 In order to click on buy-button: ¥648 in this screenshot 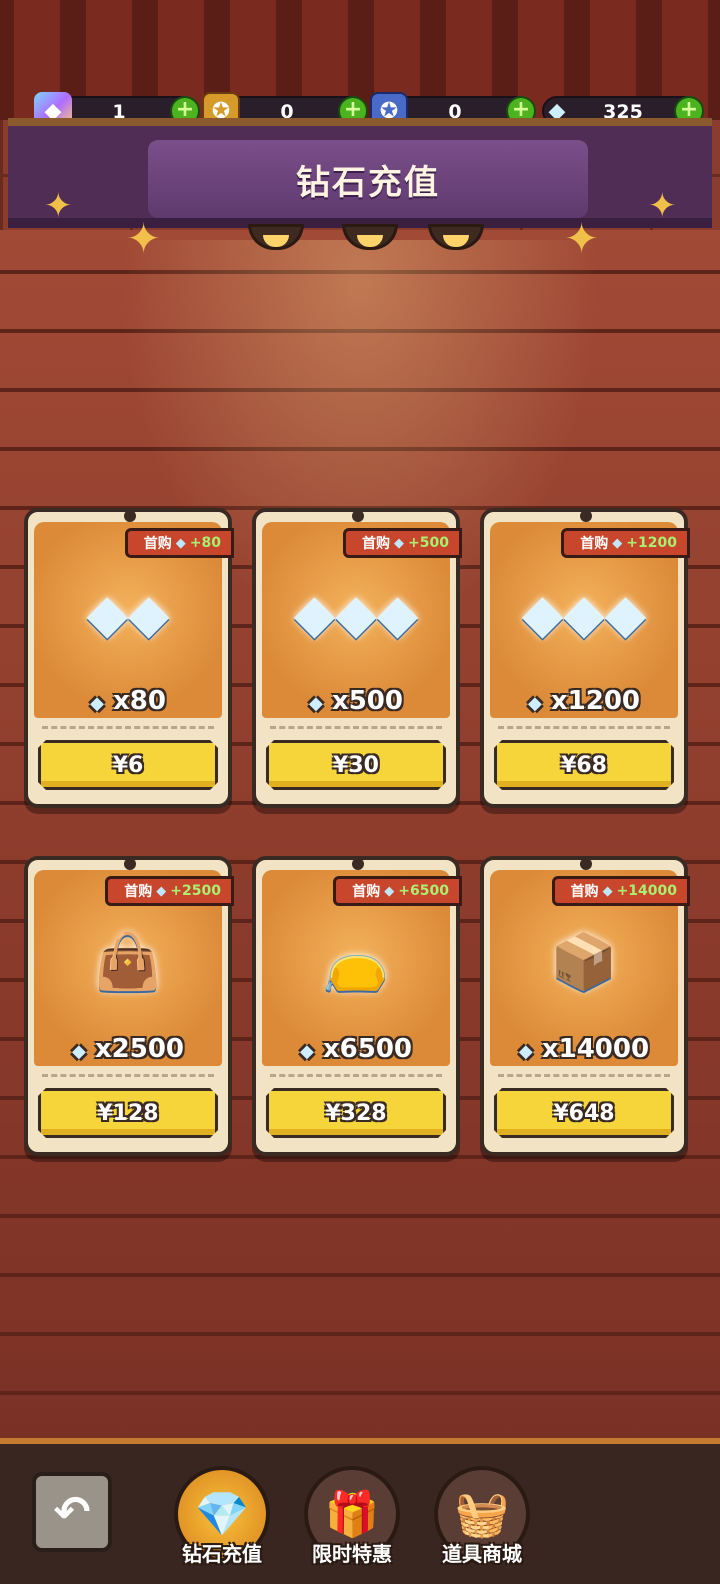, I will do `click(584, 1113)`.